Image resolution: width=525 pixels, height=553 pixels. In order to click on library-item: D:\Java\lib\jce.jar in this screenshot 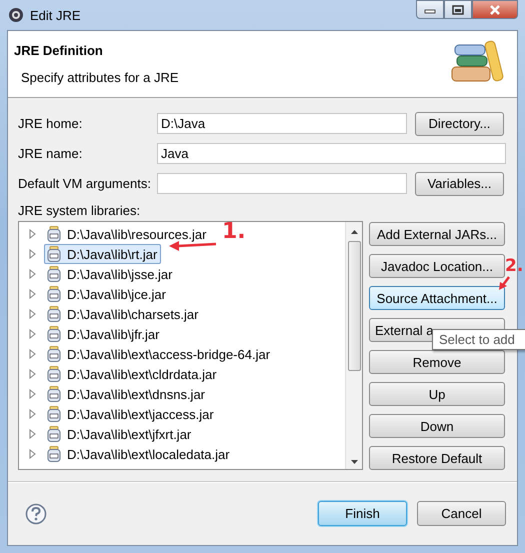, I will do `click(107, 294)`.